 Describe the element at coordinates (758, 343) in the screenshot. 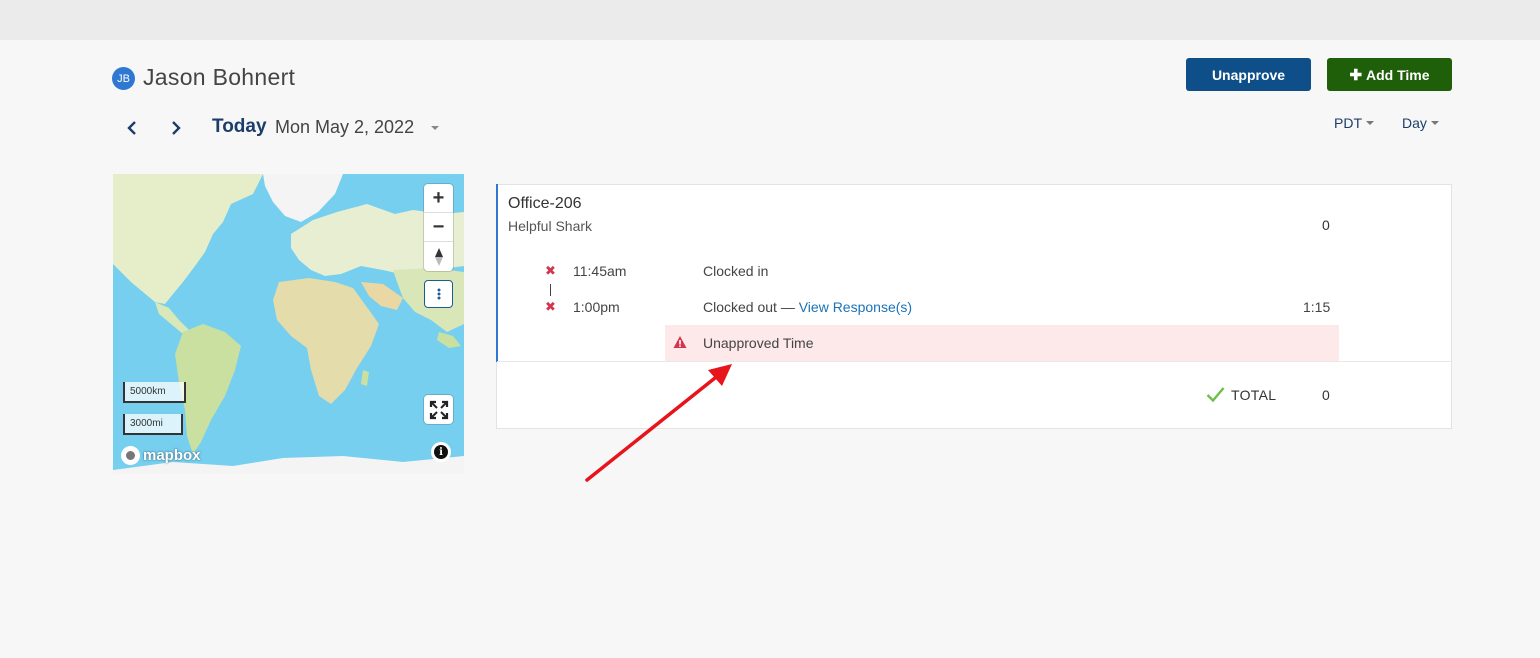

I see `alert-text: Unapproved Time` at that location.